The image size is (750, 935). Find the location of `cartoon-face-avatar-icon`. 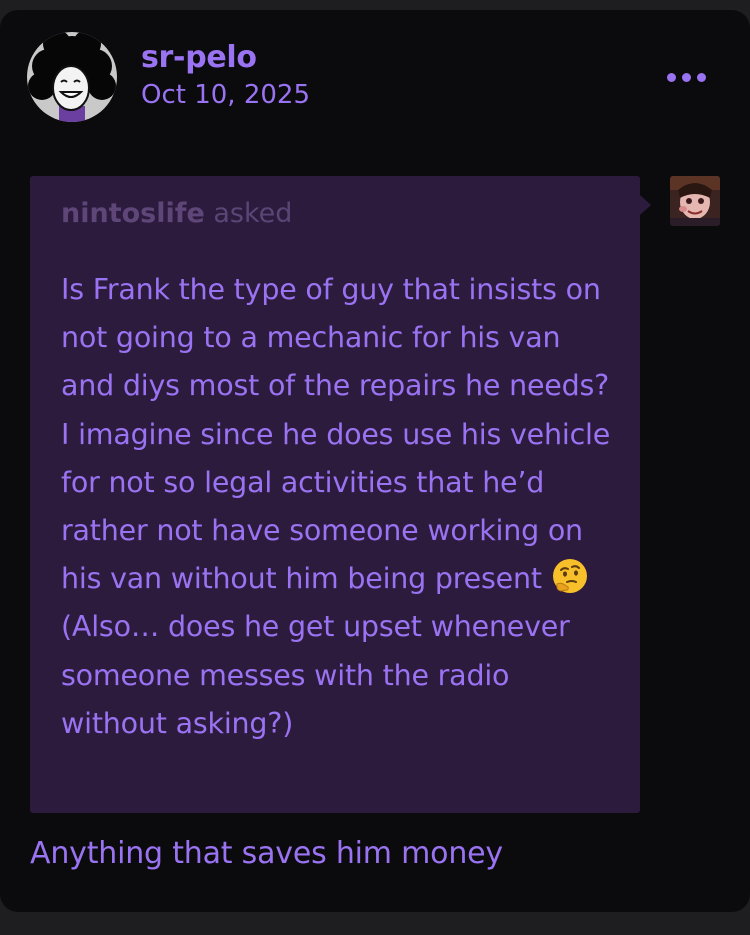

cartoon-face-avatar-icon is located at coordinates (72, 77).